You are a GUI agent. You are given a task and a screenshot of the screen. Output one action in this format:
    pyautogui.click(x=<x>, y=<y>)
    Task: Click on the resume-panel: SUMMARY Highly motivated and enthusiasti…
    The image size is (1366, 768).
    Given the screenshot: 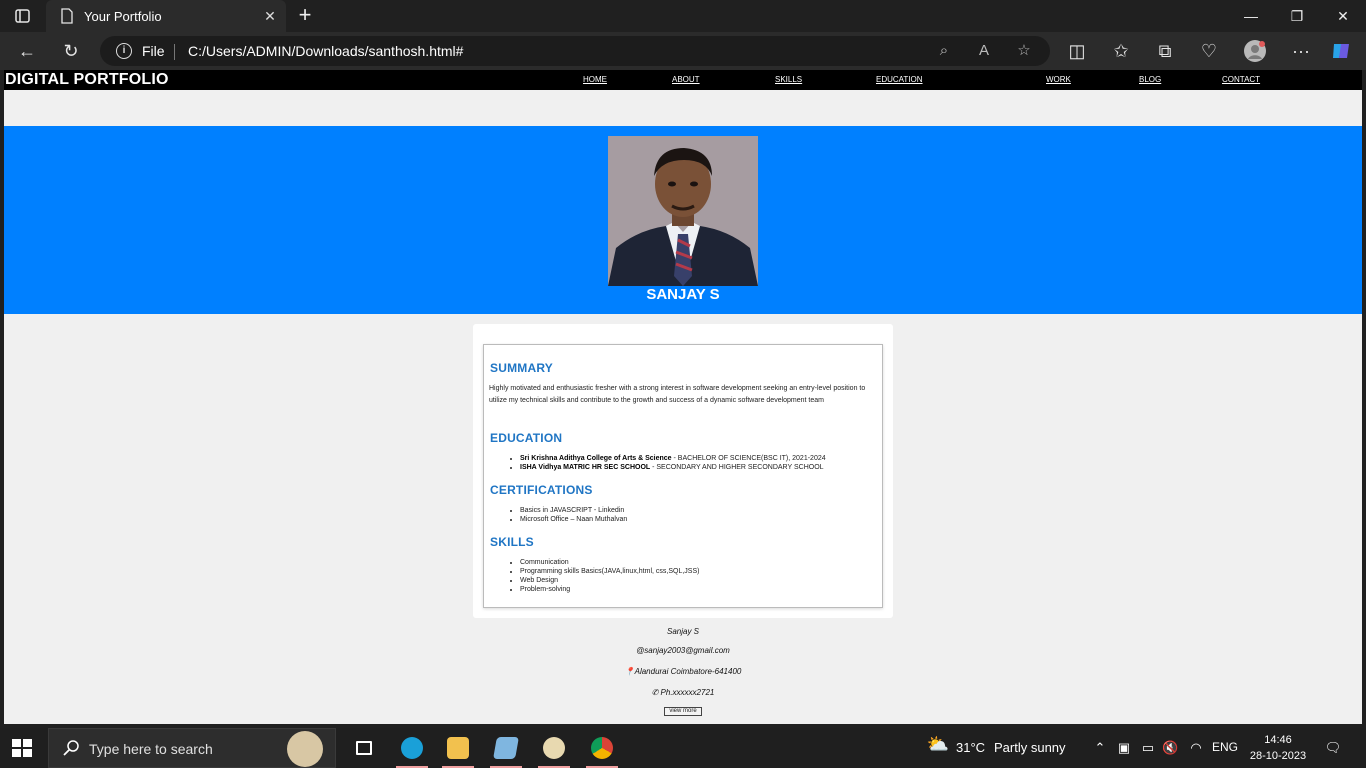 What is the action you would take?
    pyautogui.click(x=683, y=476)
    